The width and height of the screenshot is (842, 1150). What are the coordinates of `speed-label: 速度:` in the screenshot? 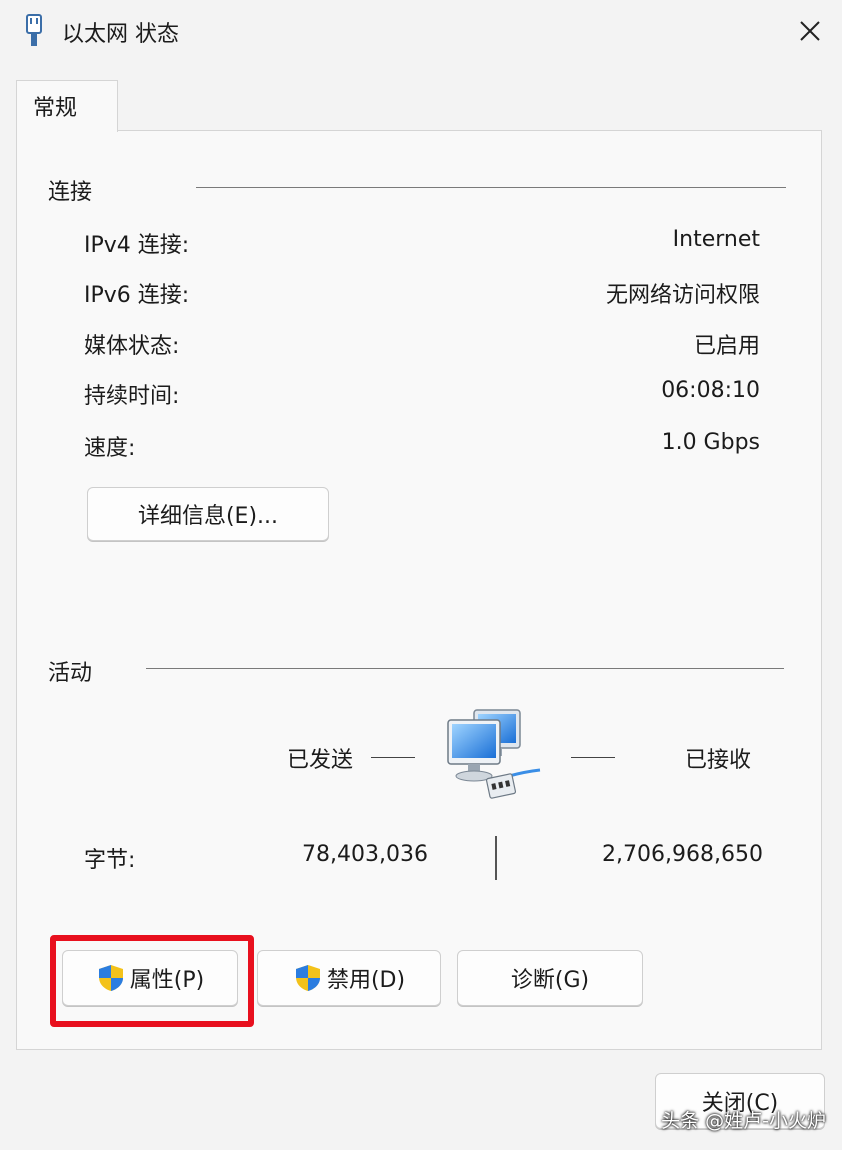 It's located at (110, 448).